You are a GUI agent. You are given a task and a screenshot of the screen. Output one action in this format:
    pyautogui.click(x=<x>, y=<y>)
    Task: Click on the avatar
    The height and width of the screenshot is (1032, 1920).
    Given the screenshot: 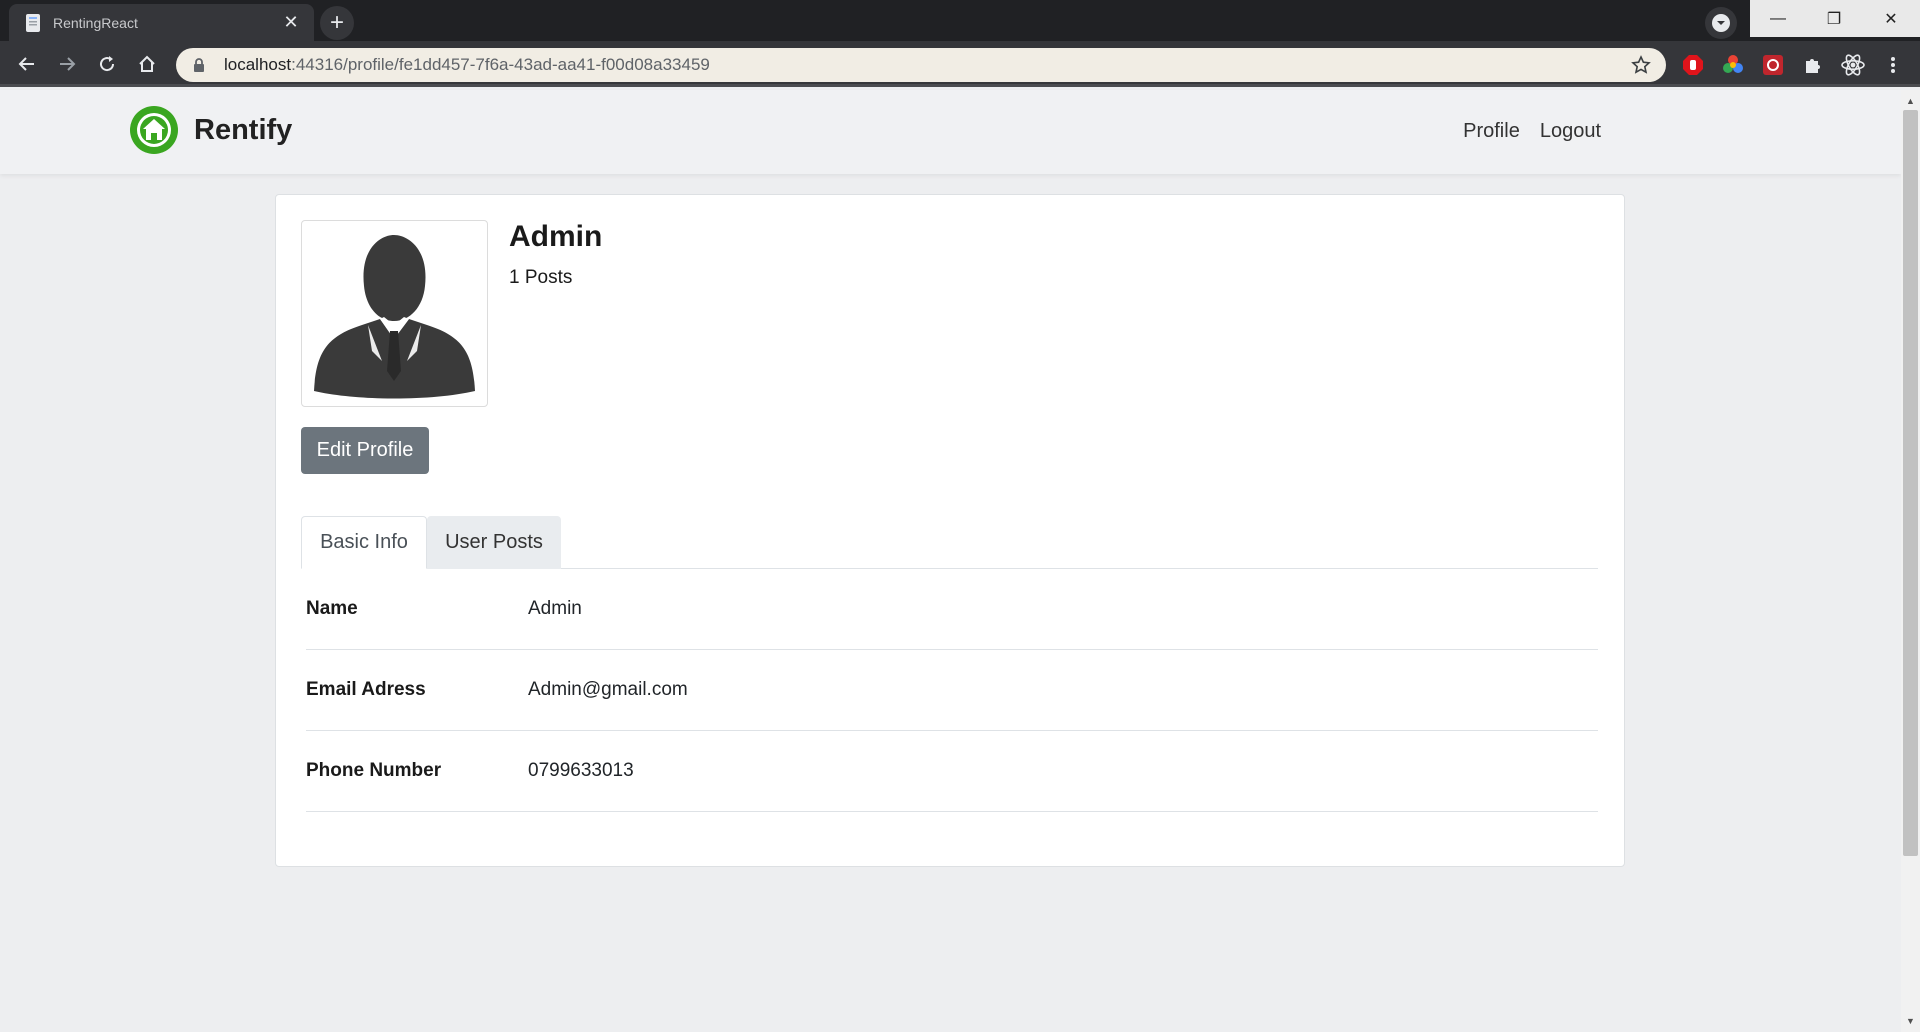 What is the action you would take?
    pyautogui.click(x=394, y=313)
    